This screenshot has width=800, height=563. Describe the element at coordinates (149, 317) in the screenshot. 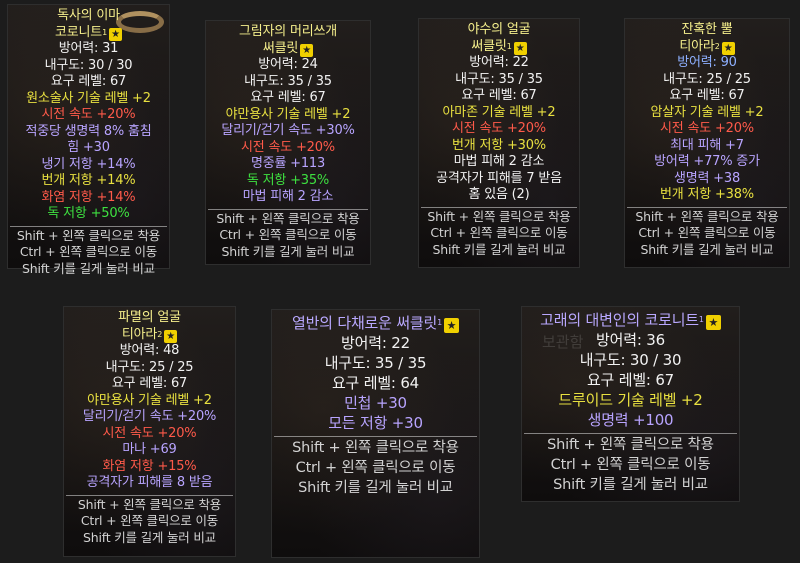

I see `item-name-line1: 파멸의 얼굴` at that location.